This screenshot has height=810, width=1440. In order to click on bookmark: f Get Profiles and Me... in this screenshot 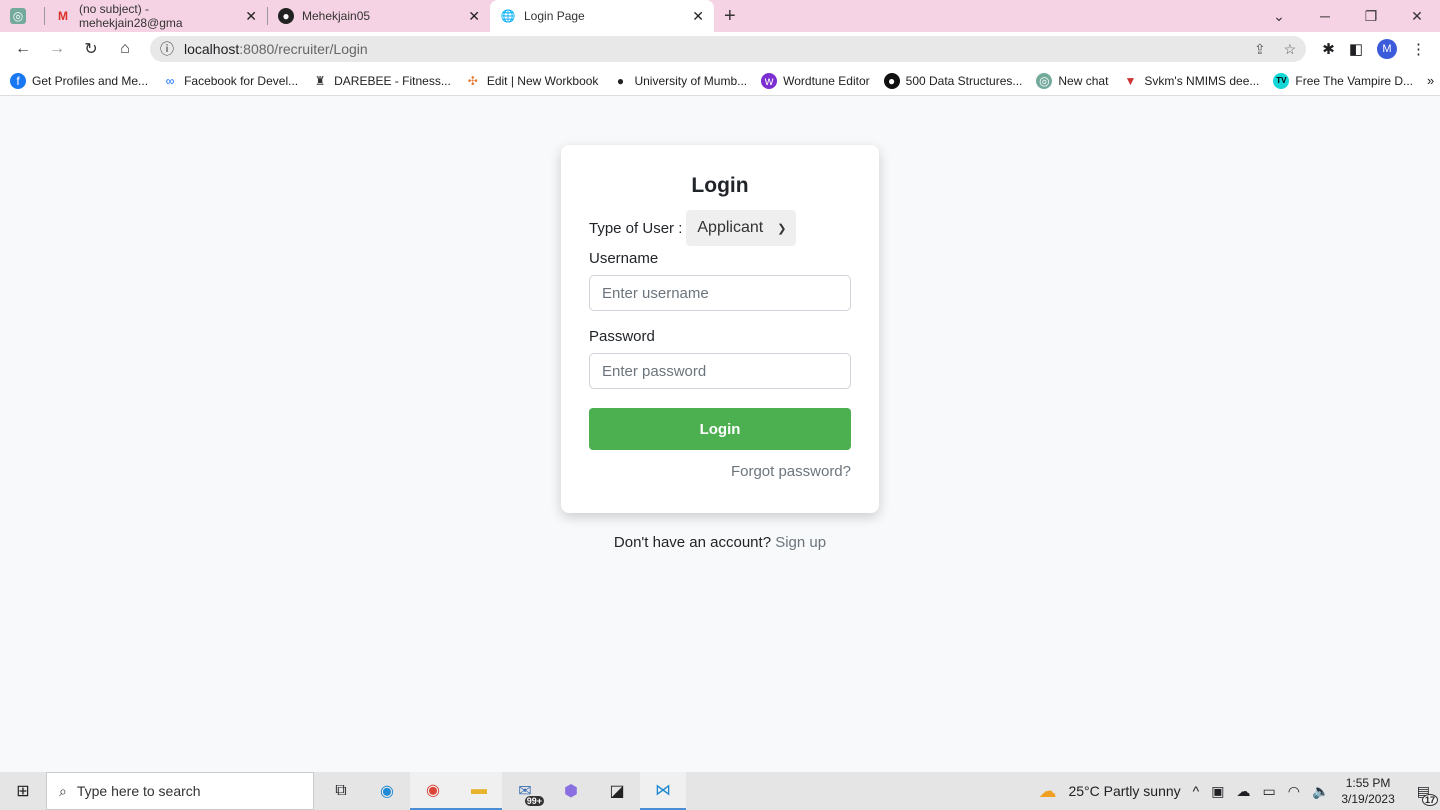, I will do `click(79, 80)`.